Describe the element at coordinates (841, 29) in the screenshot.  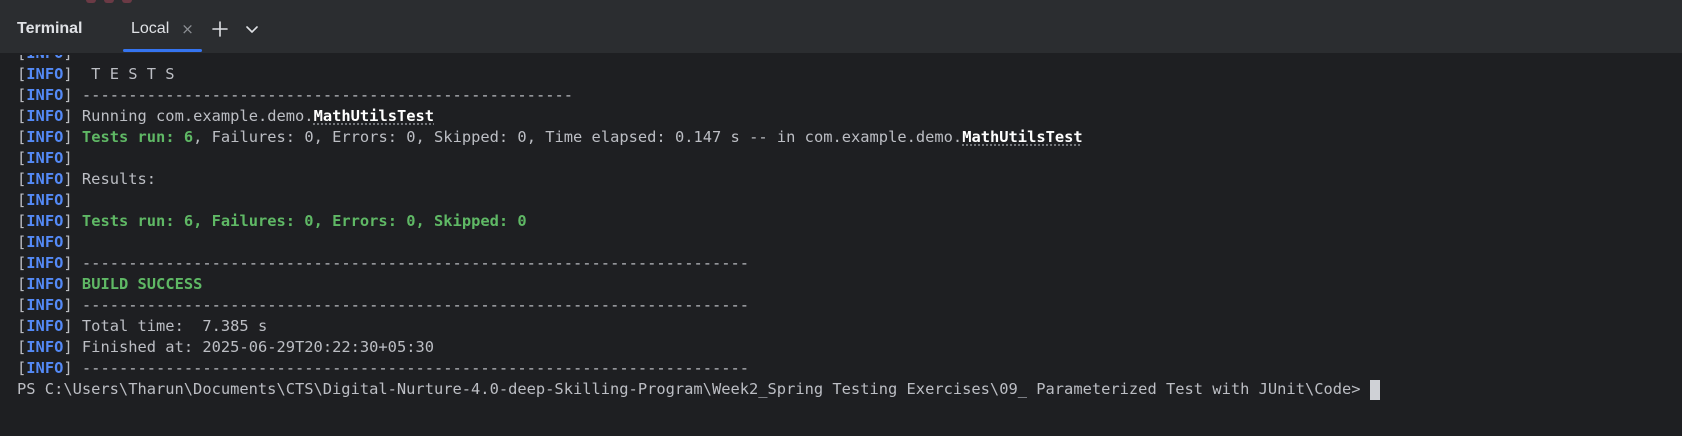
I see `terminal-tab-bar: Terminal Local ×` at that location.